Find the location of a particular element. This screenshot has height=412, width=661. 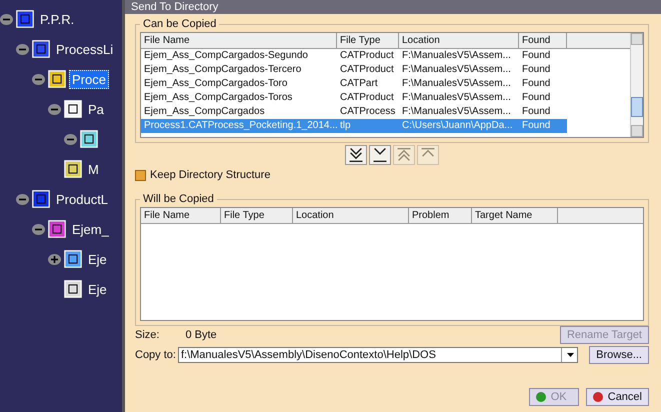

file-row: Ejem_Ass_CompCargados-Toros CATProduct F:\ManualesV5\Assem... Found is located at coordinates (354, 98).